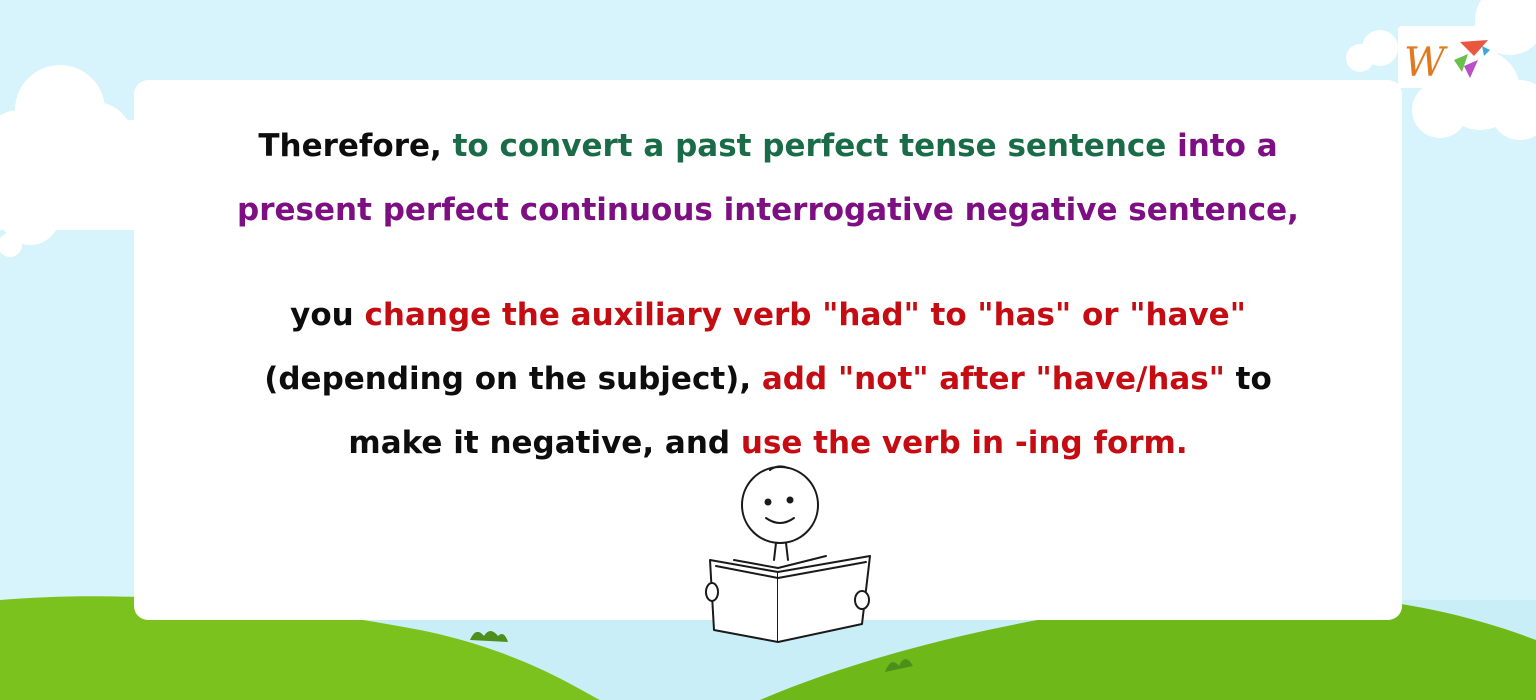  I want to click on brand-logo: W, so click(1448, 57).